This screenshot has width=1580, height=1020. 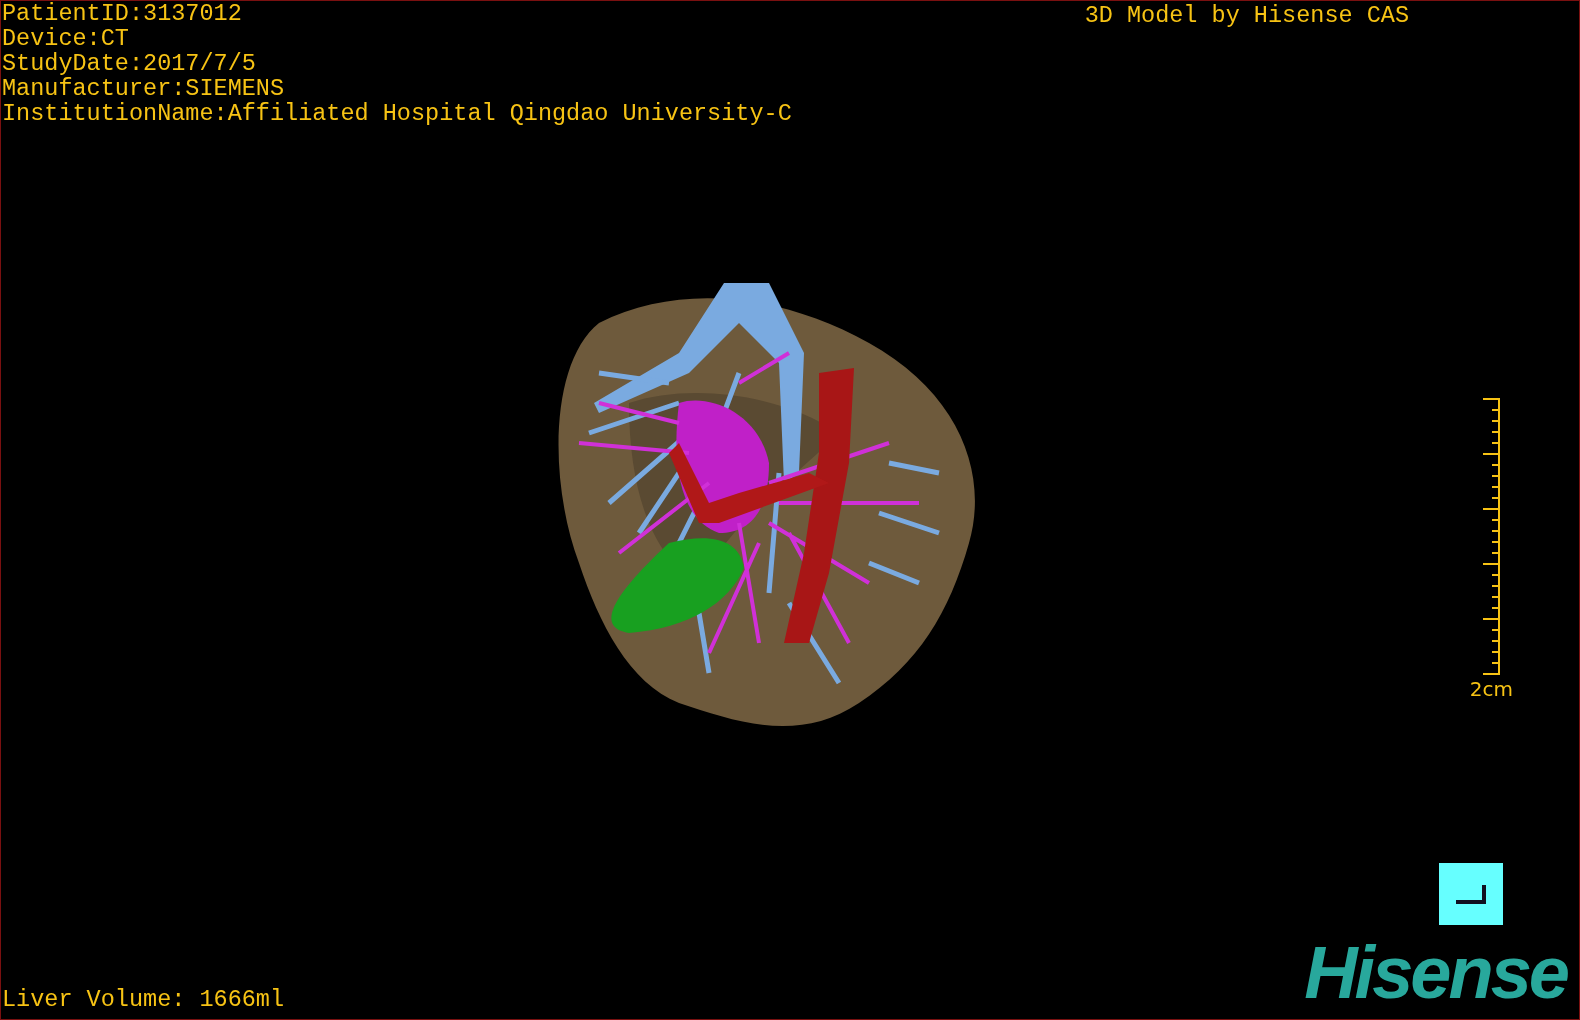 I want to click on patient-info-text: StudyDate:2017/7/5, so click(x=129, y=63).